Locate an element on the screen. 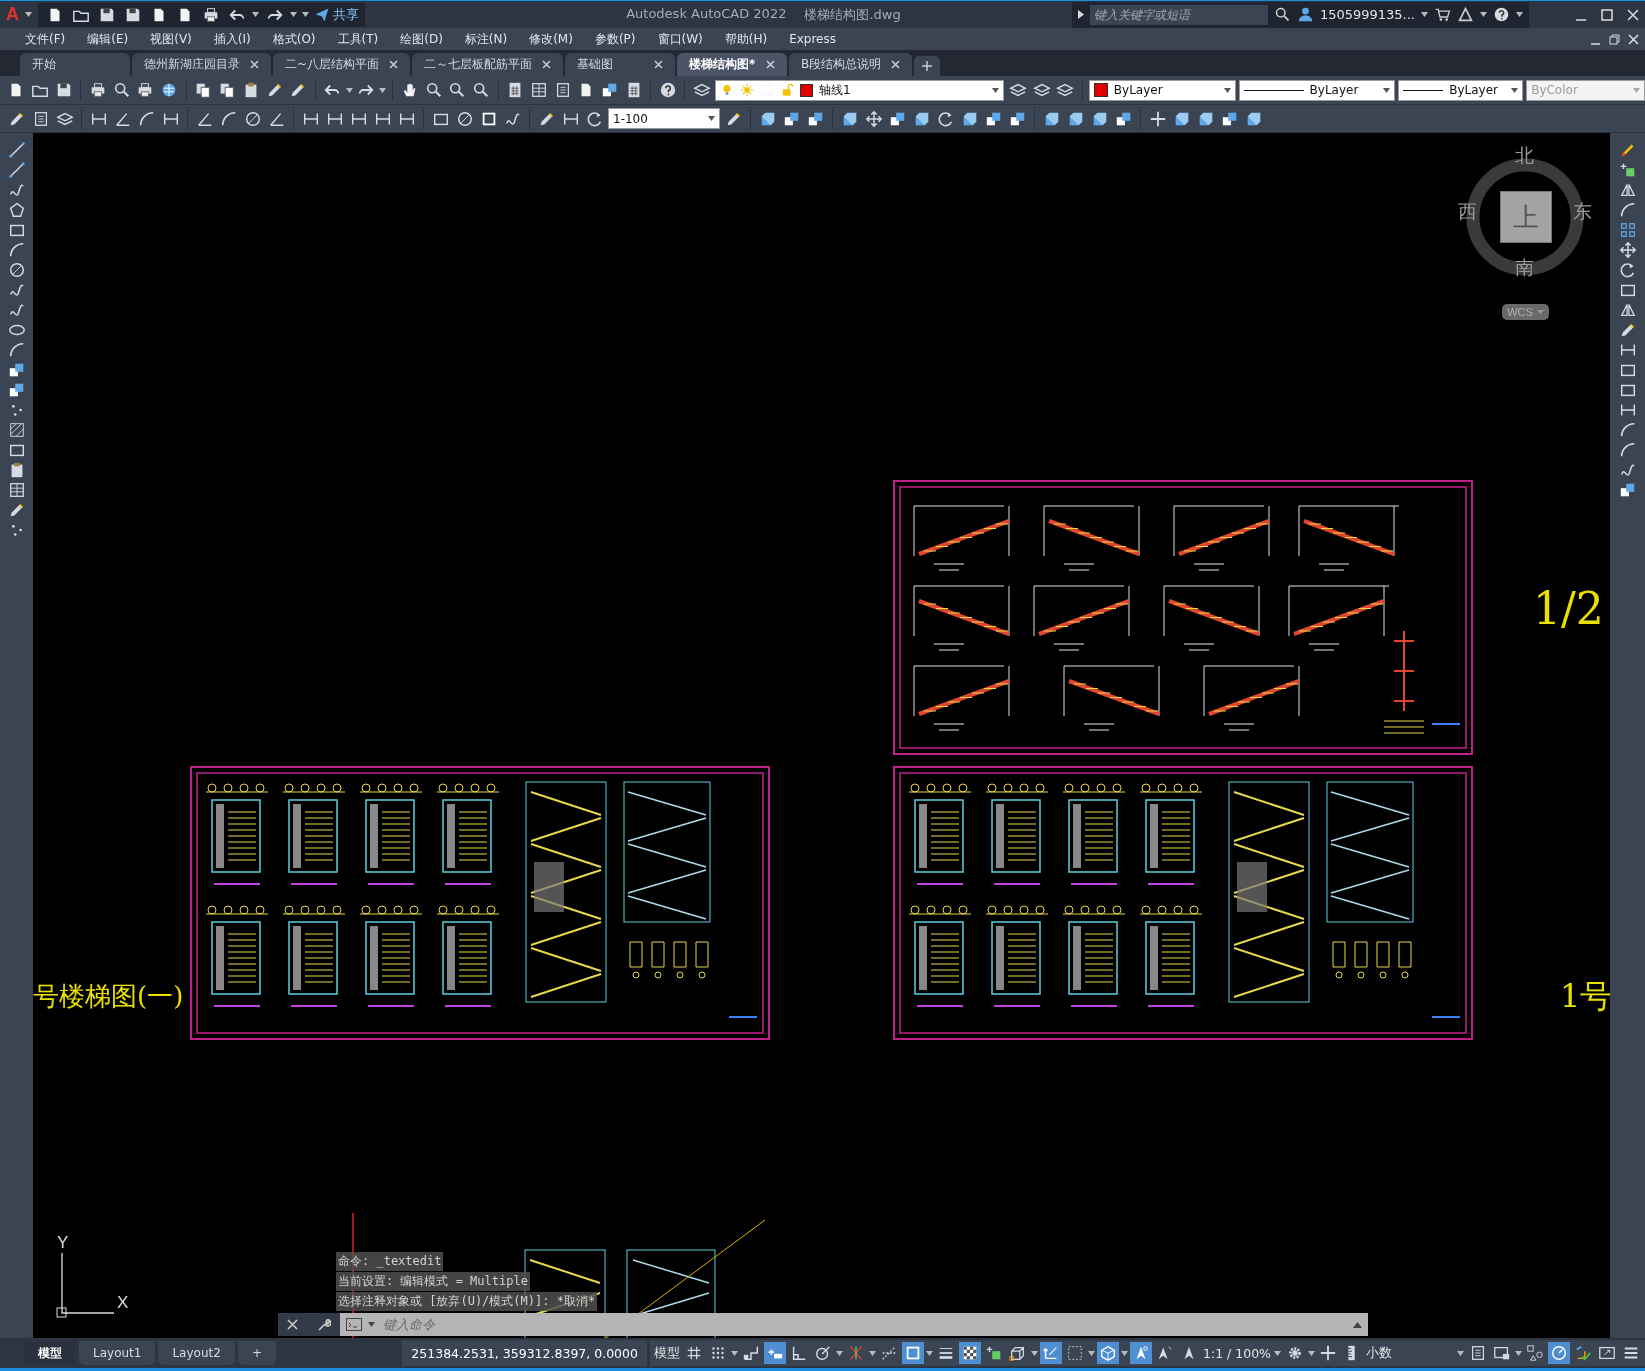 The width and height of the screenshot is (1645, 1371). command-field: 键入命令 is located at coordinates (854, 1324).